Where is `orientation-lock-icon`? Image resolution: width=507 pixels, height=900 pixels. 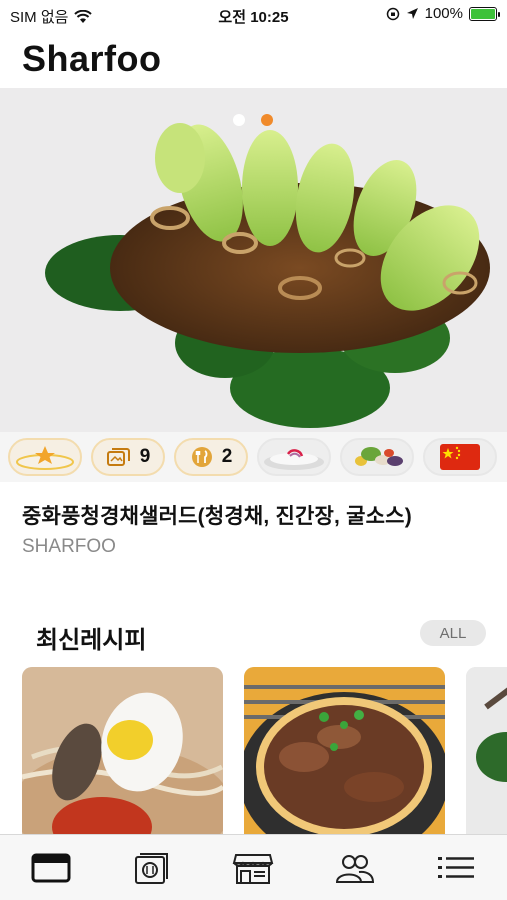 orientation-lock-icon is located at coordinates (392, 13).